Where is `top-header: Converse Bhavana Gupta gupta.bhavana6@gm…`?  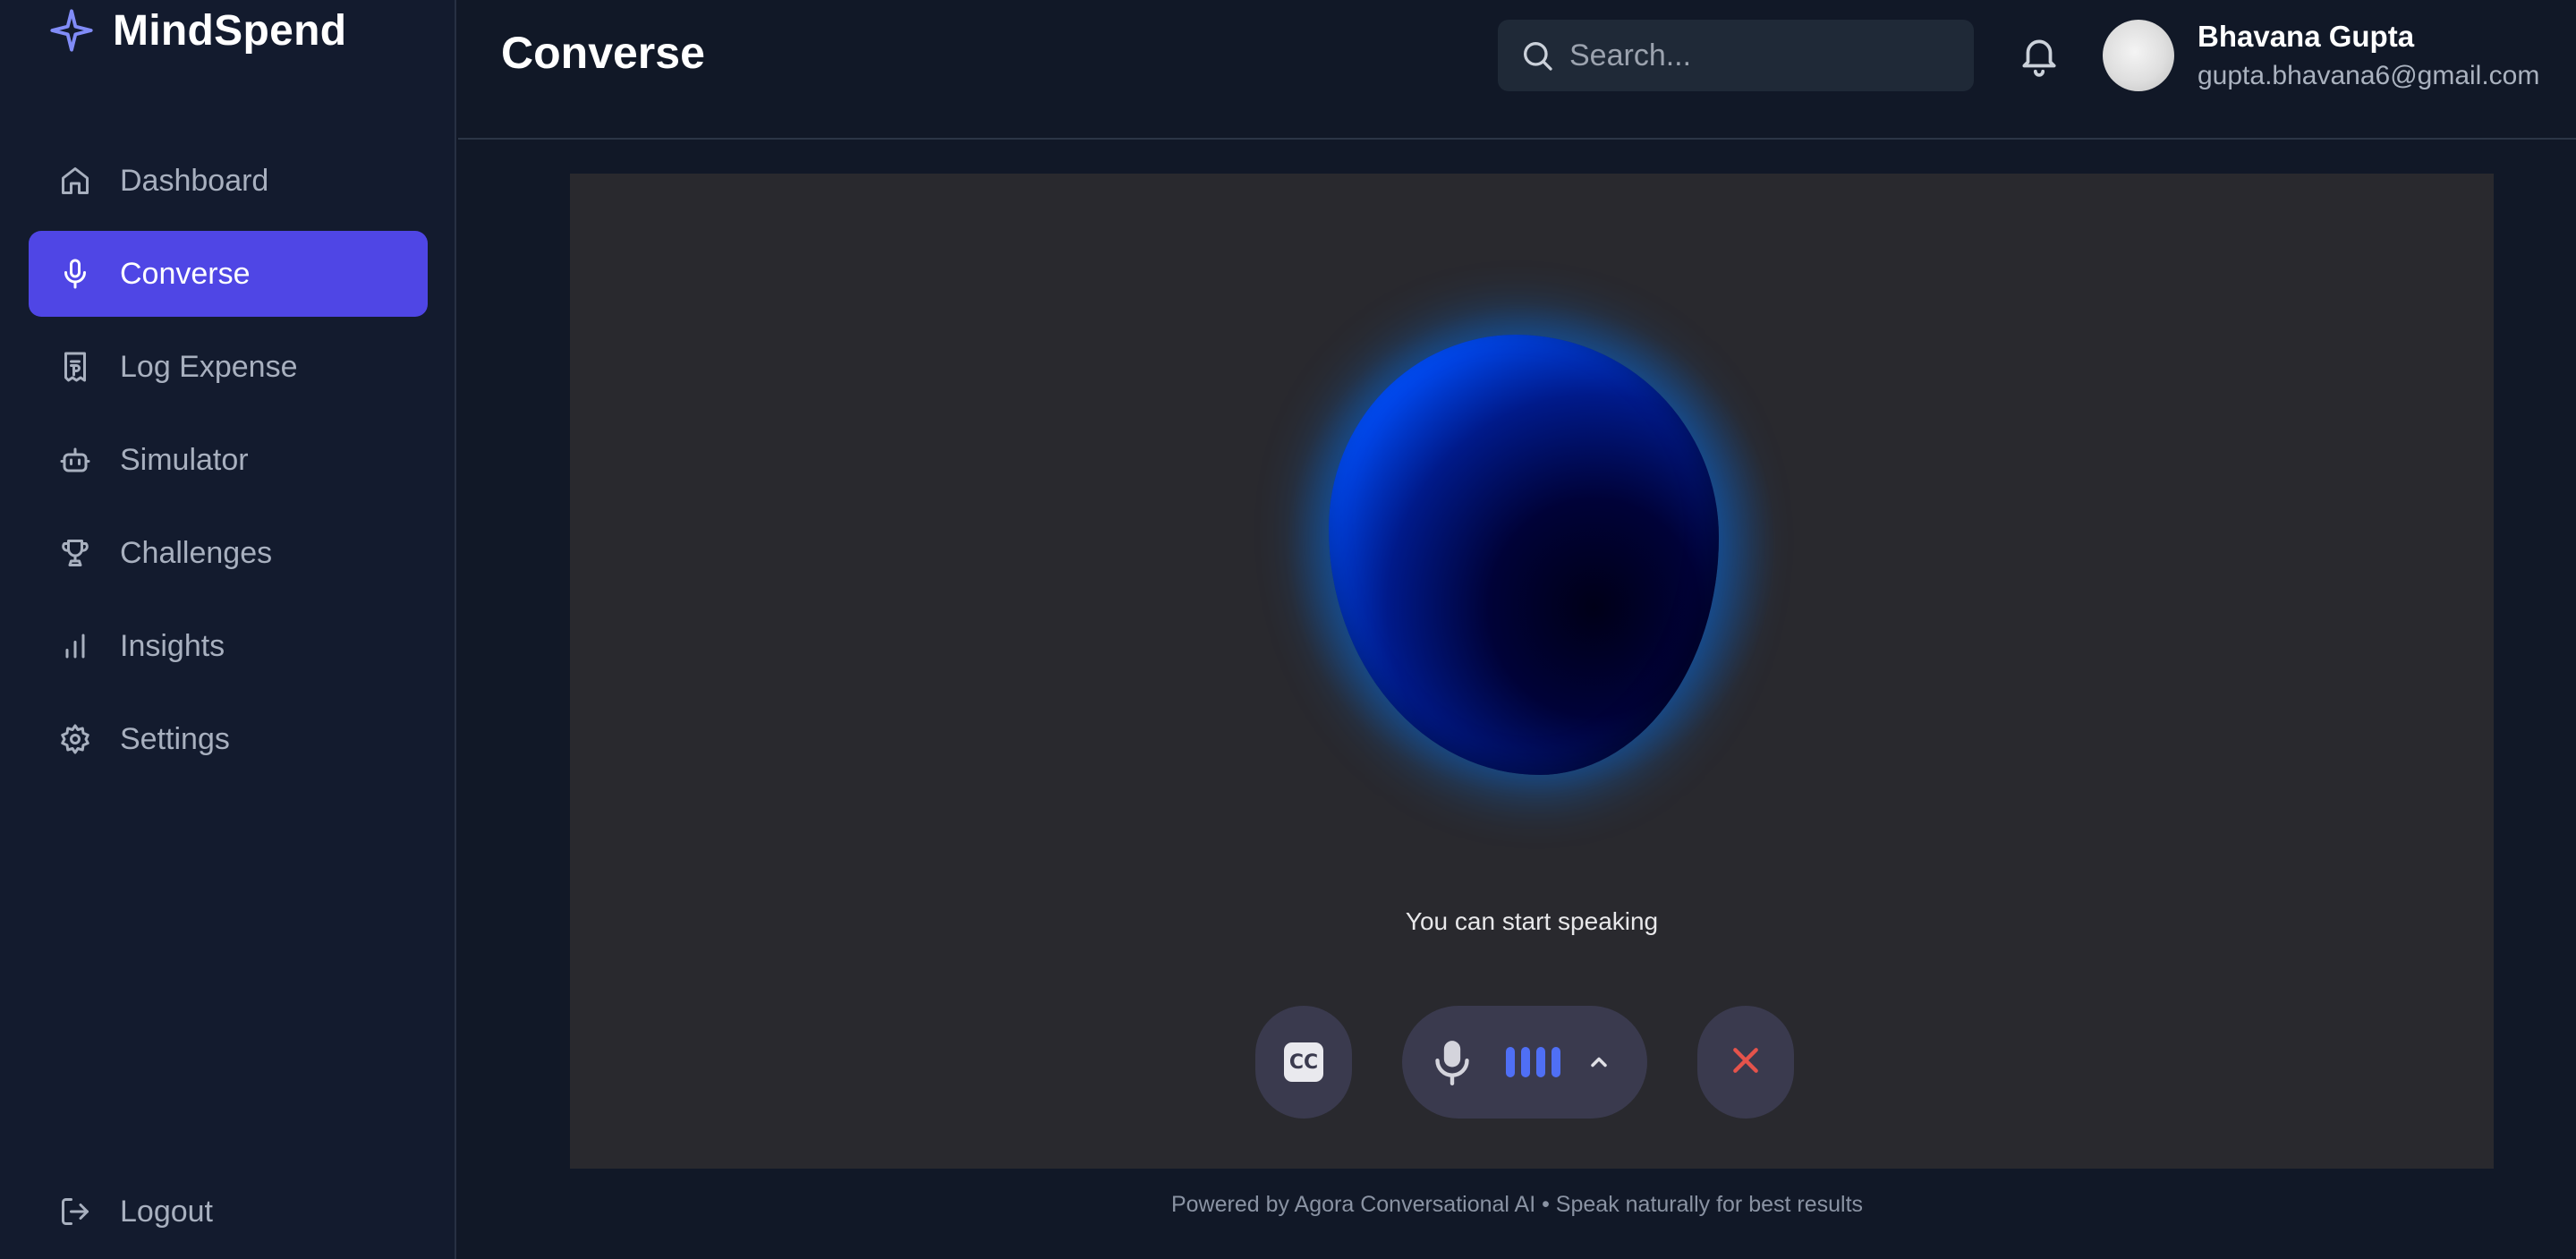
top-header: Converse Bhavana Gupta gupta.bhavana6@gm… is located at coordinates (1517, 70).